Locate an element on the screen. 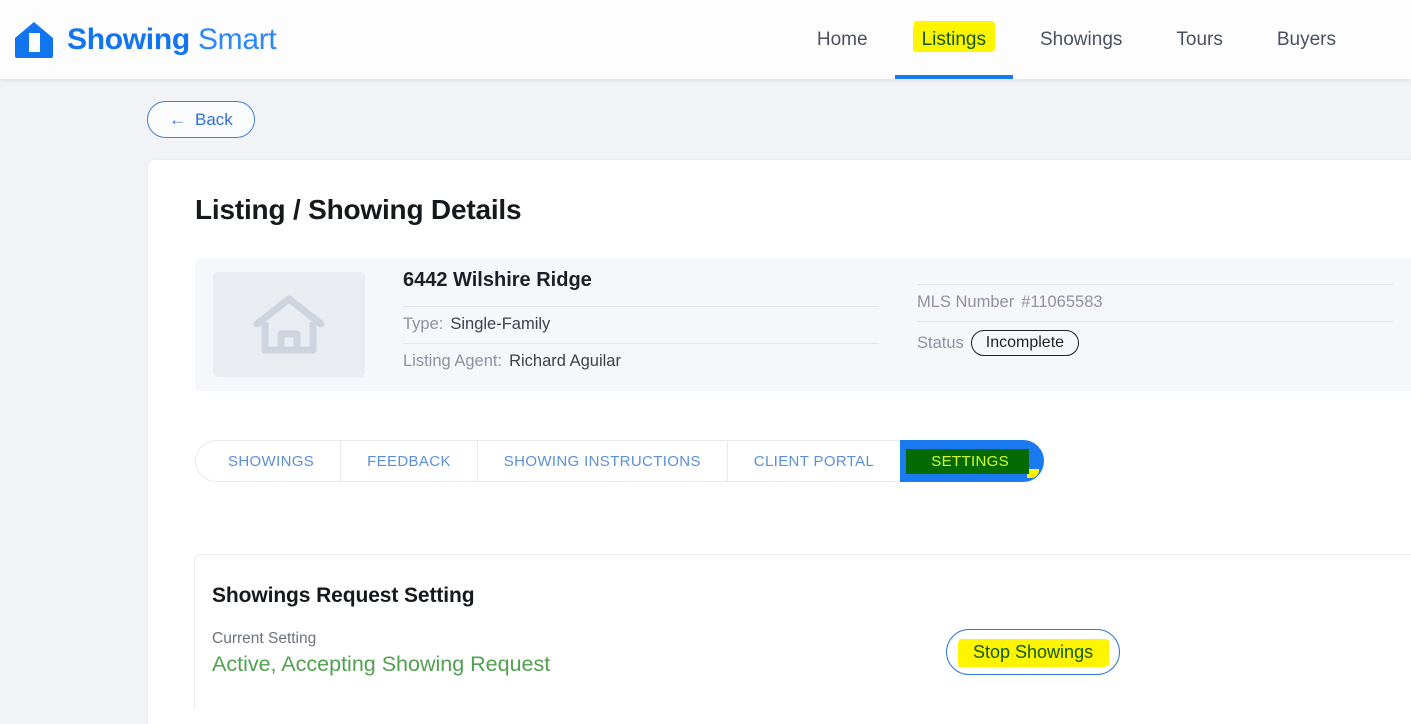 Image resolution: width=1411 pixels, height=724 pixels. property-type-row: Type: Single-Family is located at coordinates (641, 324).